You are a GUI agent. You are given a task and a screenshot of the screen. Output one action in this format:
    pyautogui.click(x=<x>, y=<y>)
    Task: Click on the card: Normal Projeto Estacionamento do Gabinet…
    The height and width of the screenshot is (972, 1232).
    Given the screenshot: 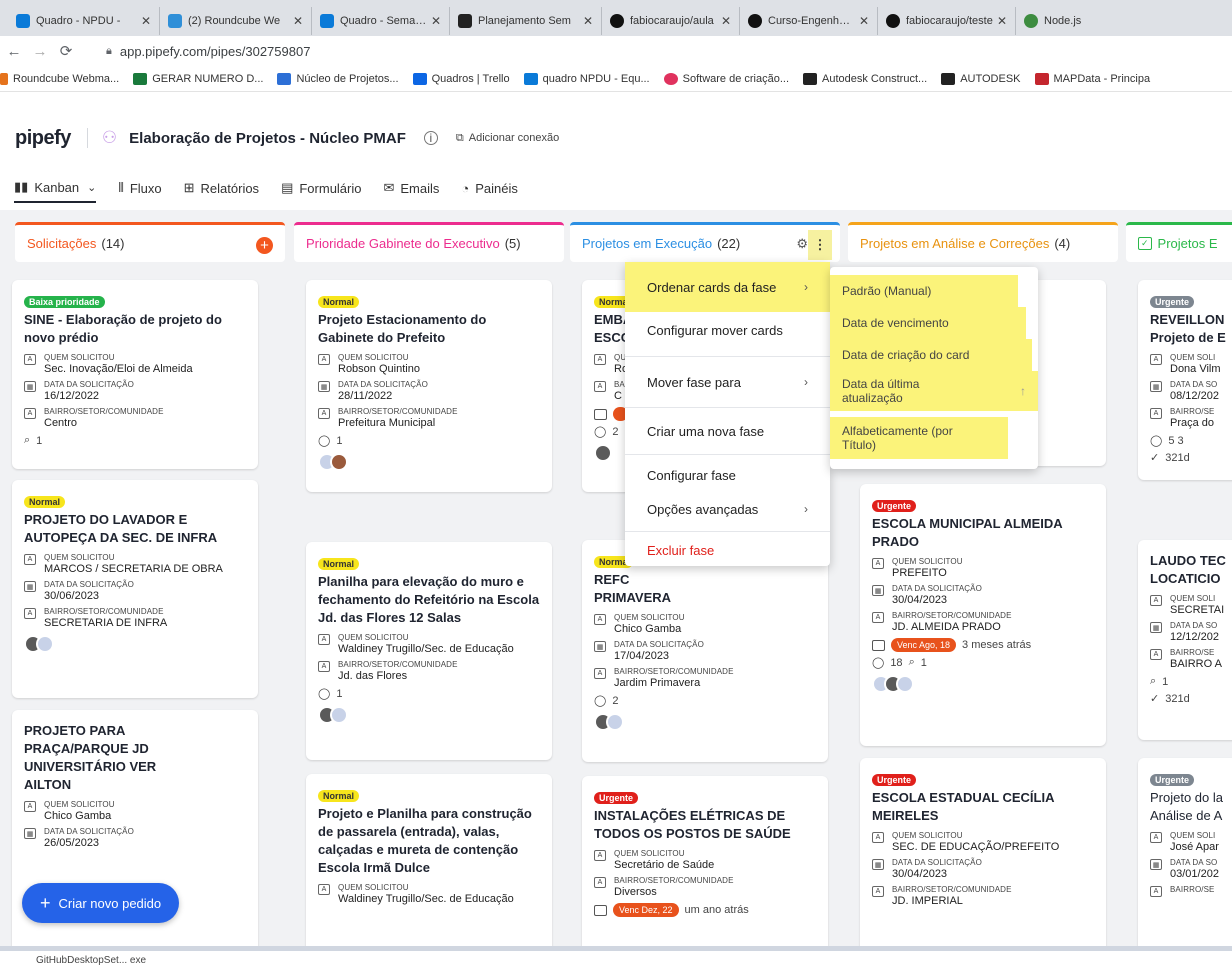 What is the action you would take?
    pyautogui.click(x=429, y=386)
    